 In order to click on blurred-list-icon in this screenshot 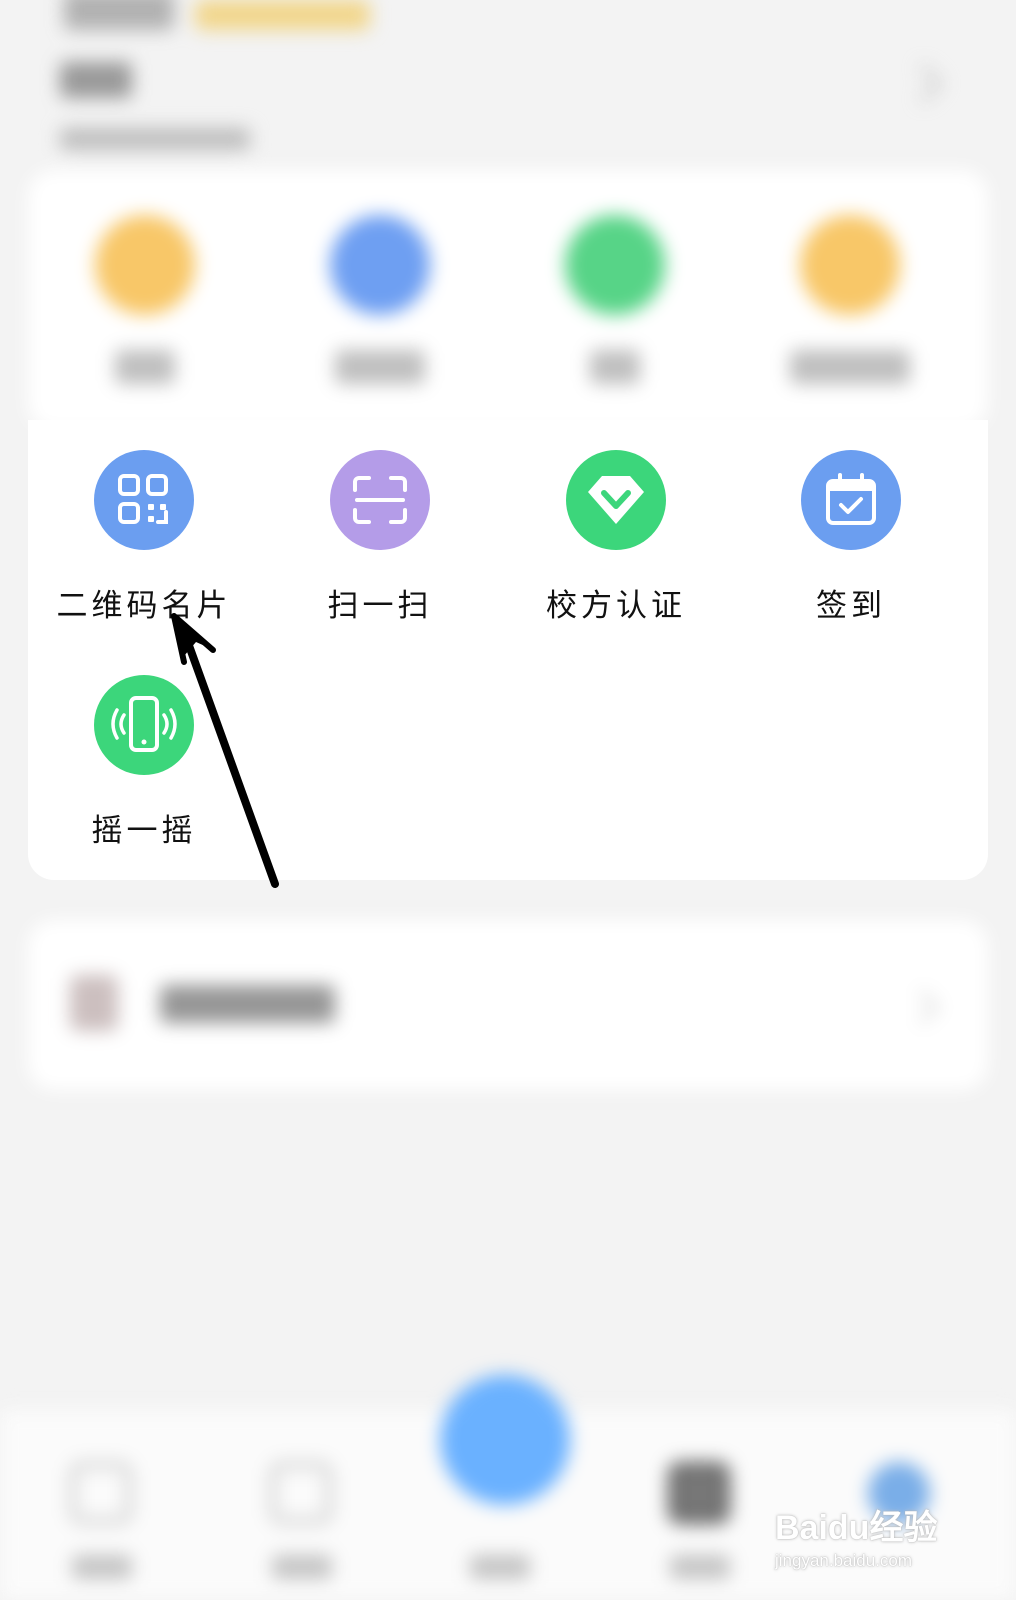, I will do `click(94, 1003)`.